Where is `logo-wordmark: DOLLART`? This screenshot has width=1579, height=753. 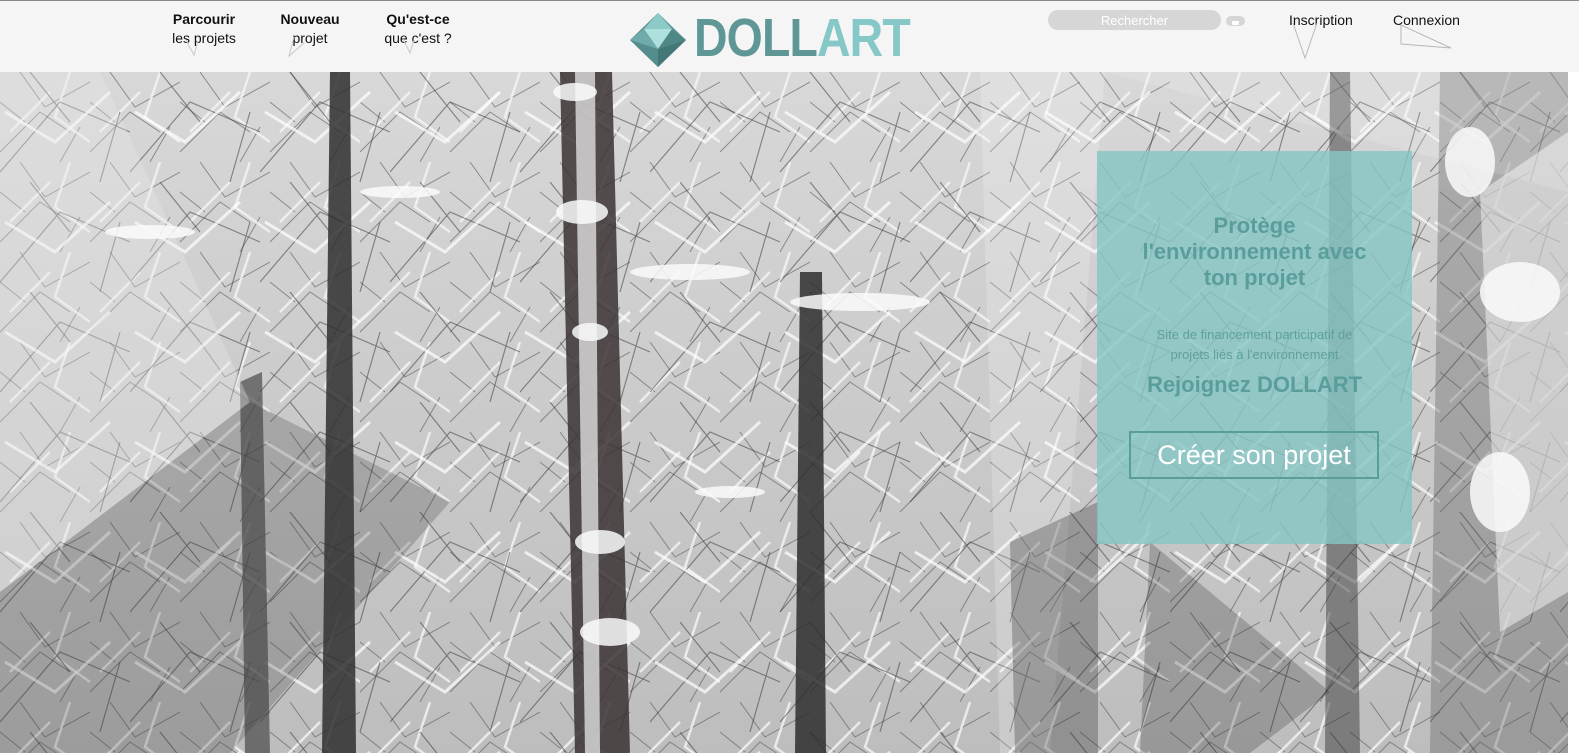
logo-wordmark: DOLLART is located at coordinates (802, 38).